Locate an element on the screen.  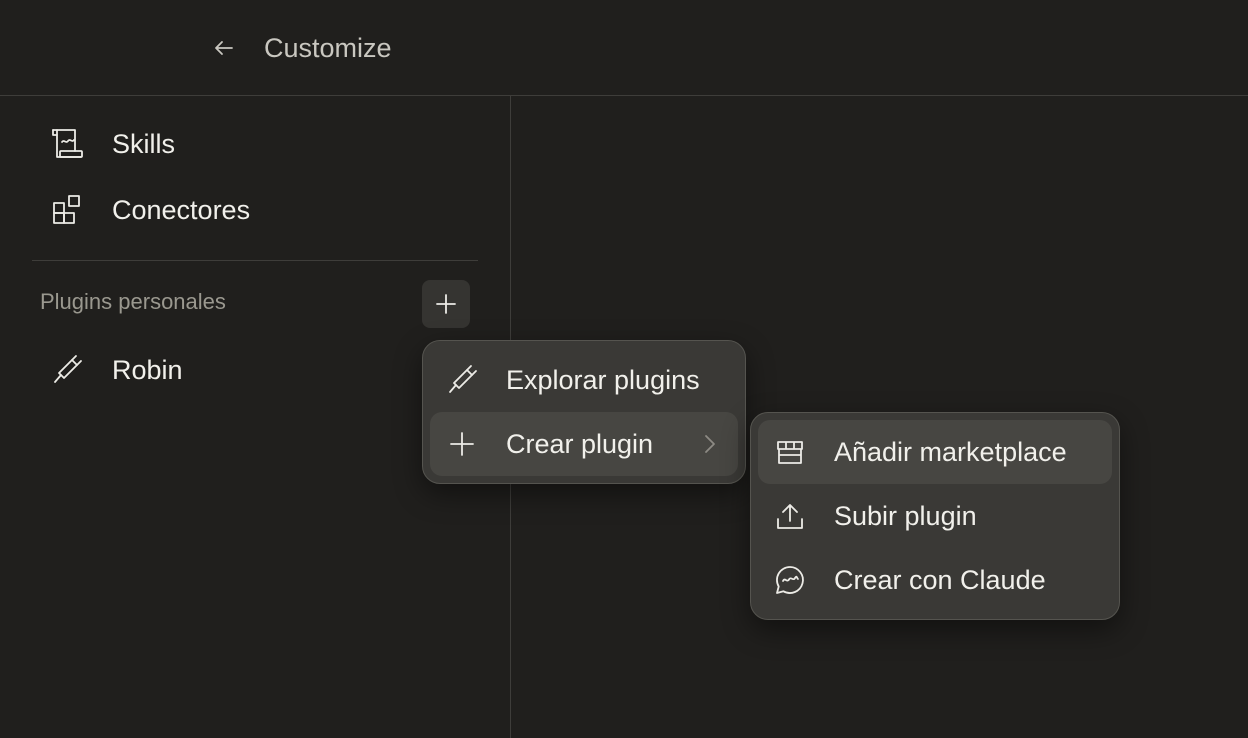
sidebar-item-robin: Robin is located at coordinates (113, 370).